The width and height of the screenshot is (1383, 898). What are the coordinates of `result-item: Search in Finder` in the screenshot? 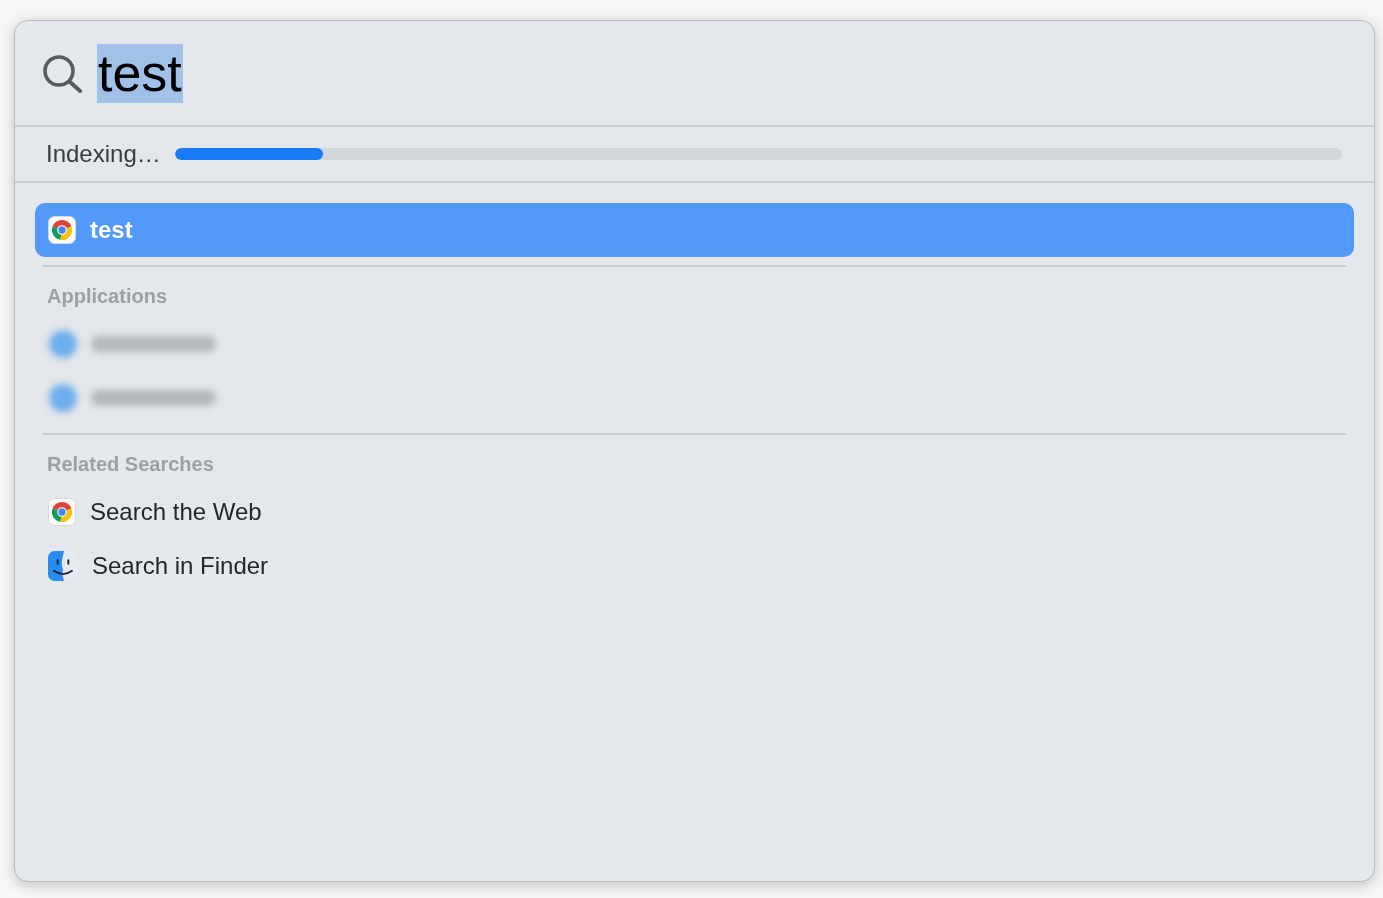 It's located at (694, 566).